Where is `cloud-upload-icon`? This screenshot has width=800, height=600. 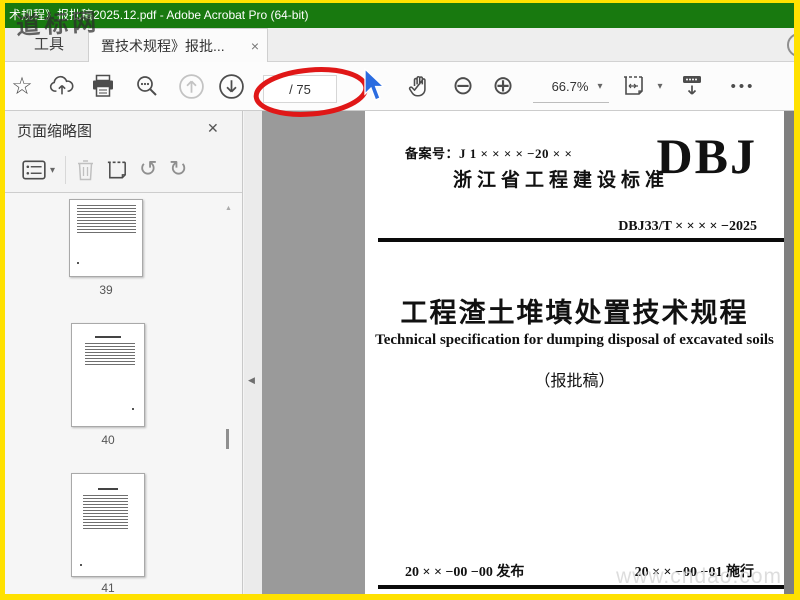
cloud-upload-icon is located at coordinates (61, 85).